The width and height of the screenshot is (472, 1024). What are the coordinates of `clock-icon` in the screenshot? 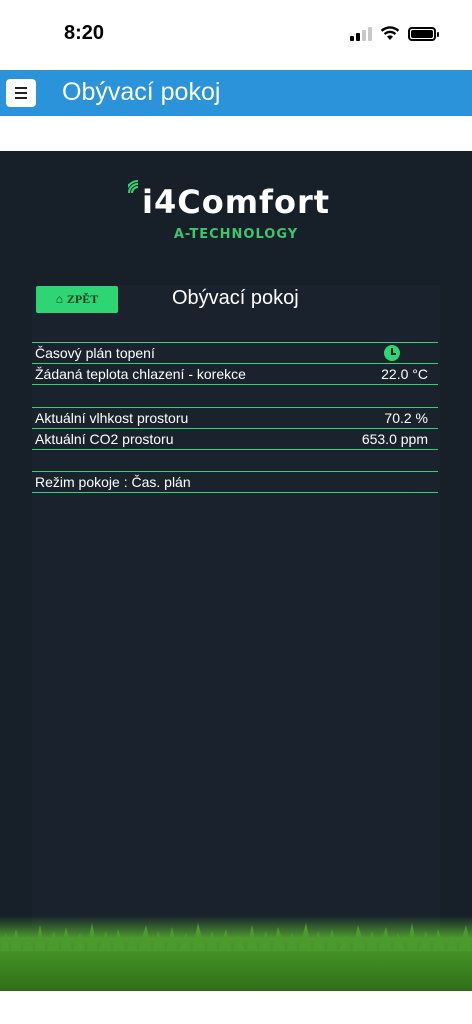 It's located at (392, 353).